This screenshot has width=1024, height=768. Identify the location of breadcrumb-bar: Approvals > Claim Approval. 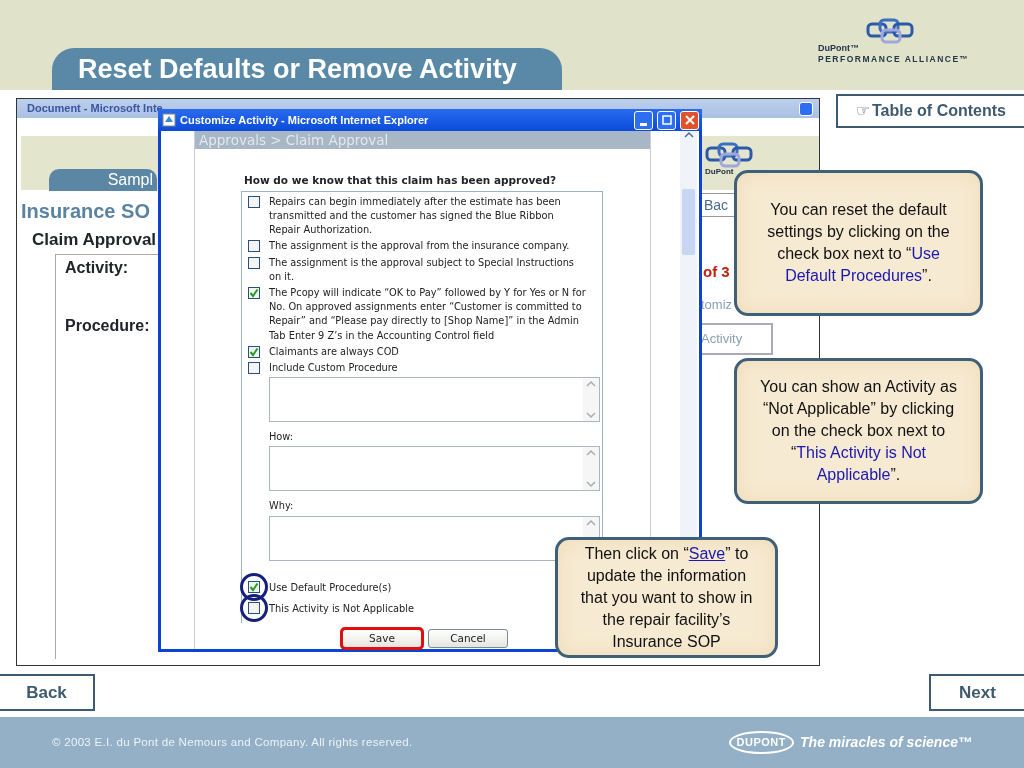
(422, 140).